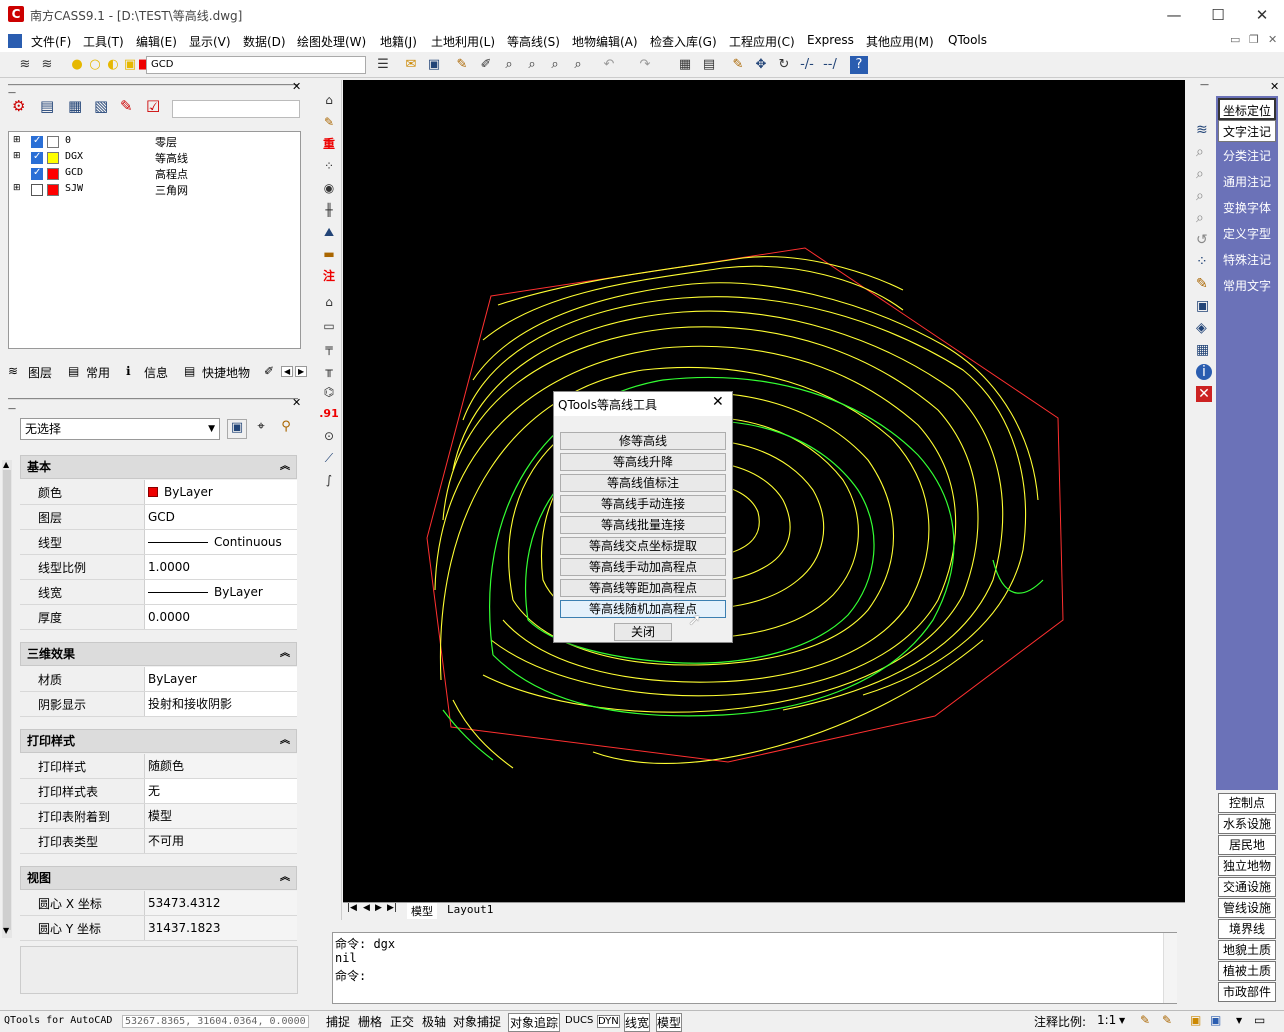 Image resolution: width=1284 pixels, height=1032 pixels. I want to click on props-close-icon: ✕, so click(296, 402).